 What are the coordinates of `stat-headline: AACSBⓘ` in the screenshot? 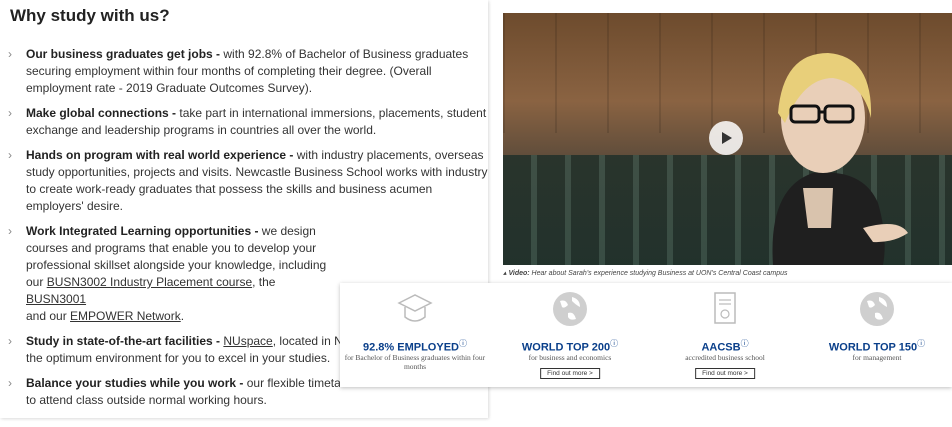 It's located at (725, 346).